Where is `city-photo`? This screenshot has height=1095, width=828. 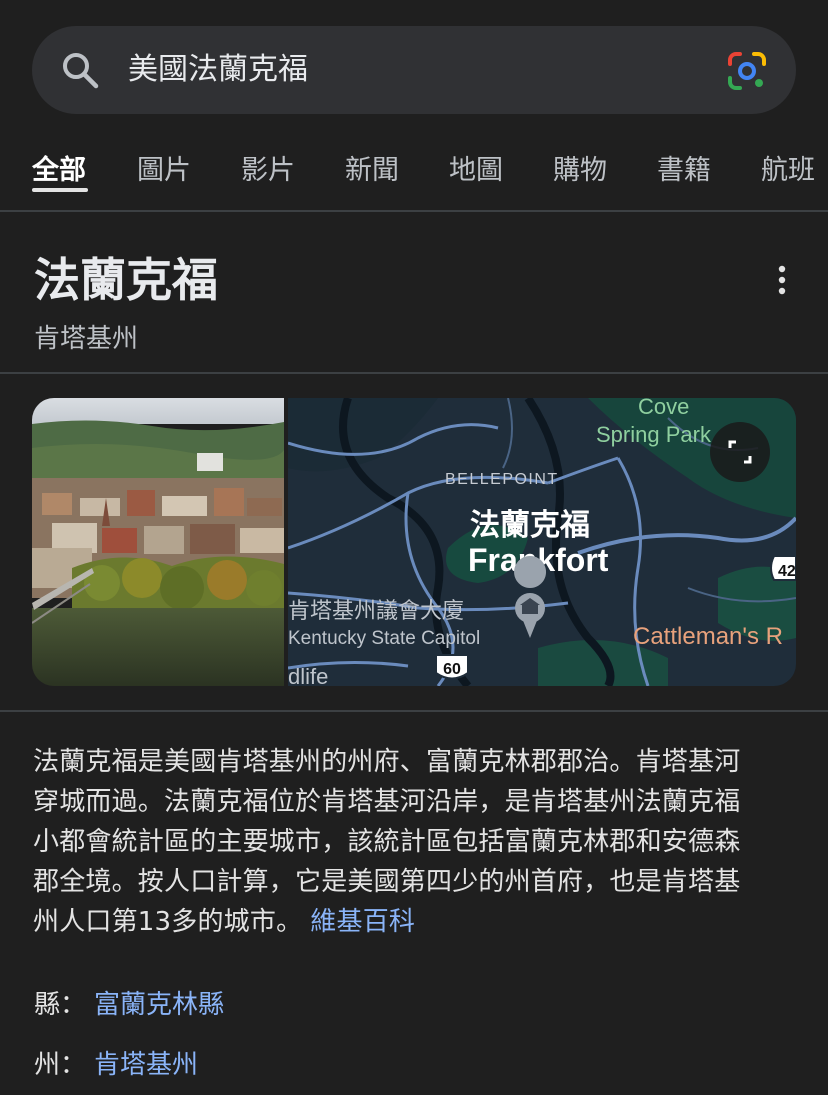 city-photo is located at coordinates (158, 542).